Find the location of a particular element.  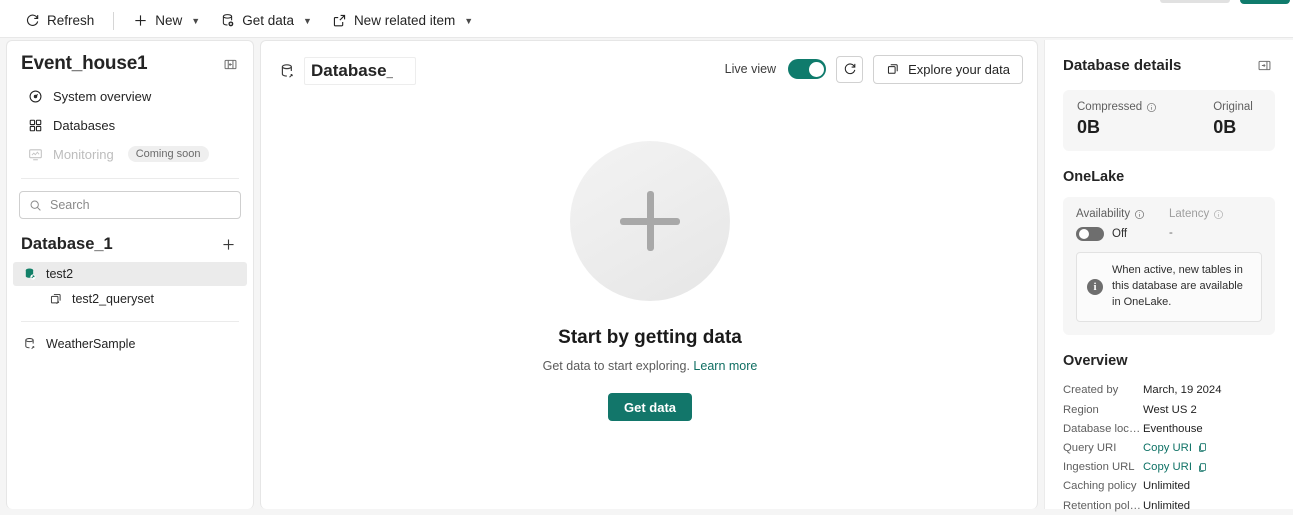

search-icon is located at coordinates (35, 205).